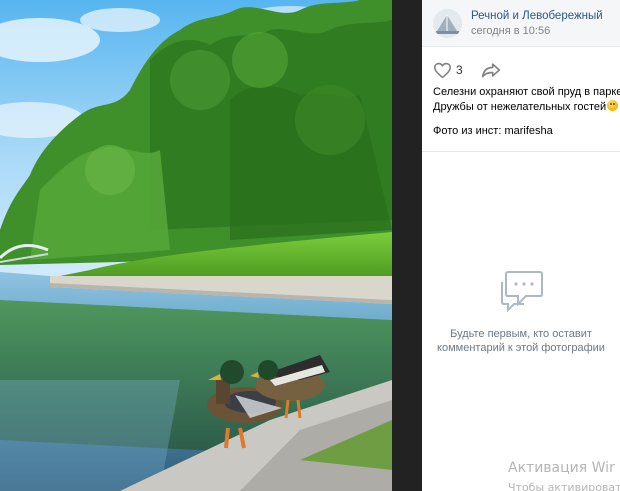 The width and height of the screenshot is (620, 491). What do you see at coordinates (564, 486) in the screenshot?
I see `windows-activation-subtext: Чтобы активироват` at bounding box center [564, 486].